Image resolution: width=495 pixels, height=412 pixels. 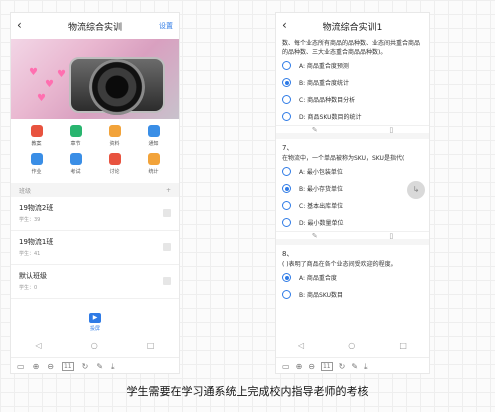 I want to click on answer-option: A: 商品重合度预测, so click(x=352, y=65).